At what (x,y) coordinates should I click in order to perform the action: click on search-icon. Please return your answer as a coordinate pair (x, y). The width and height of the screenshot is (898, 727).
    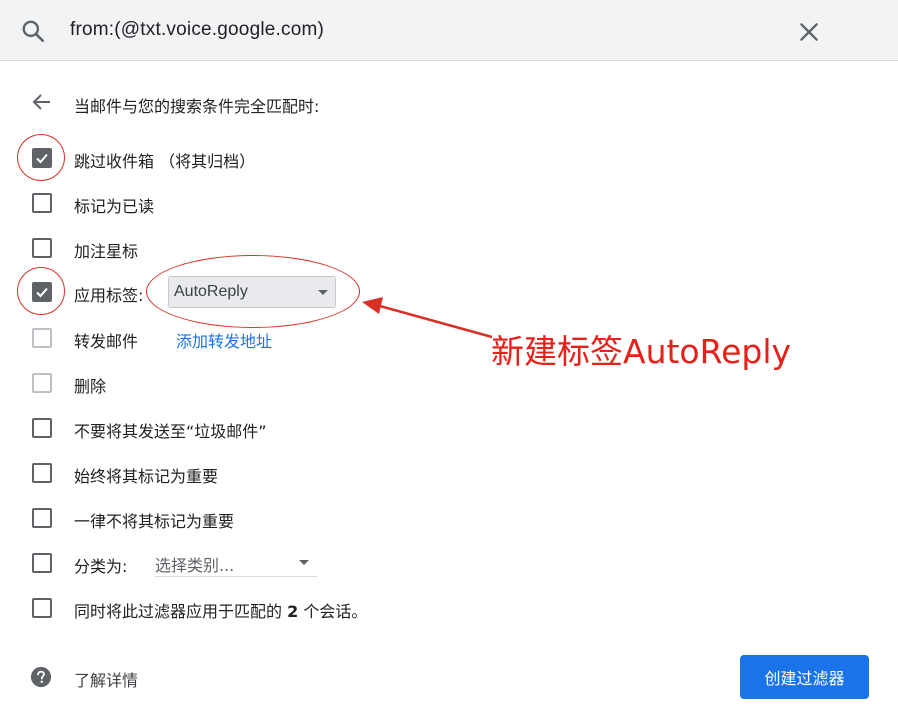
    Looking at the image, I should click on (33, 31).